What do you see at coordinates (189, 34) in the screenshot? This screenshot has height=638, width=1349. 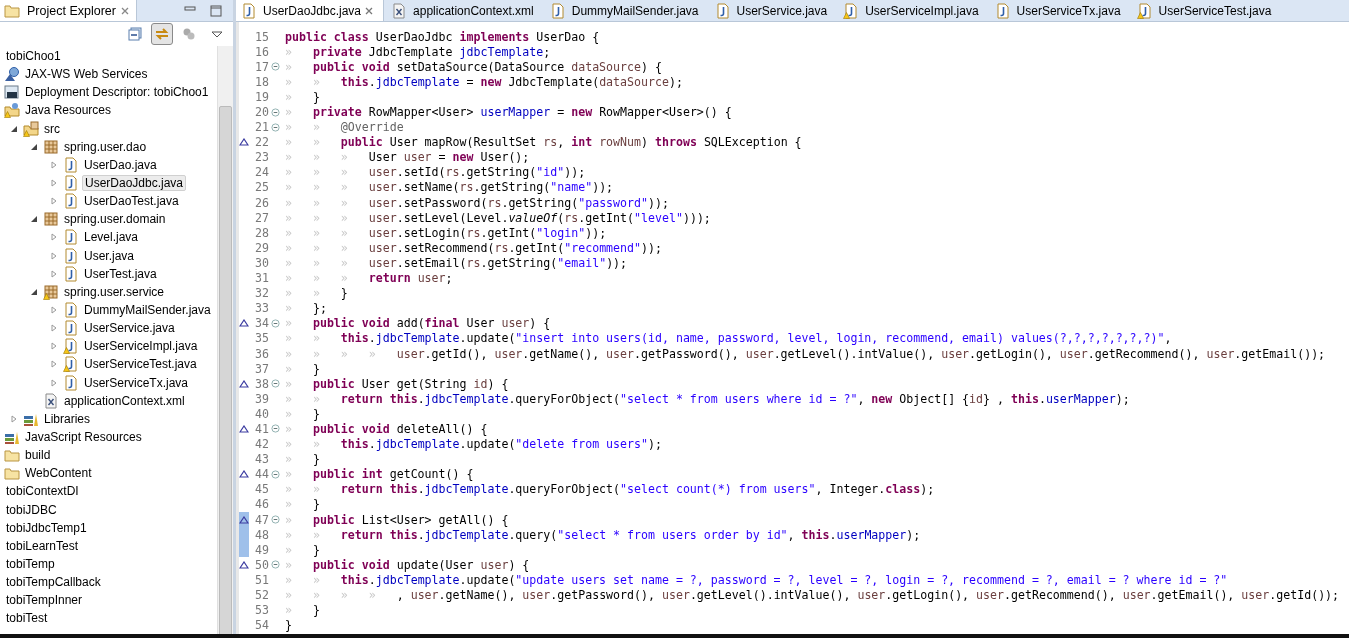 I see `filter-icon` at bounding box center [189, 34].